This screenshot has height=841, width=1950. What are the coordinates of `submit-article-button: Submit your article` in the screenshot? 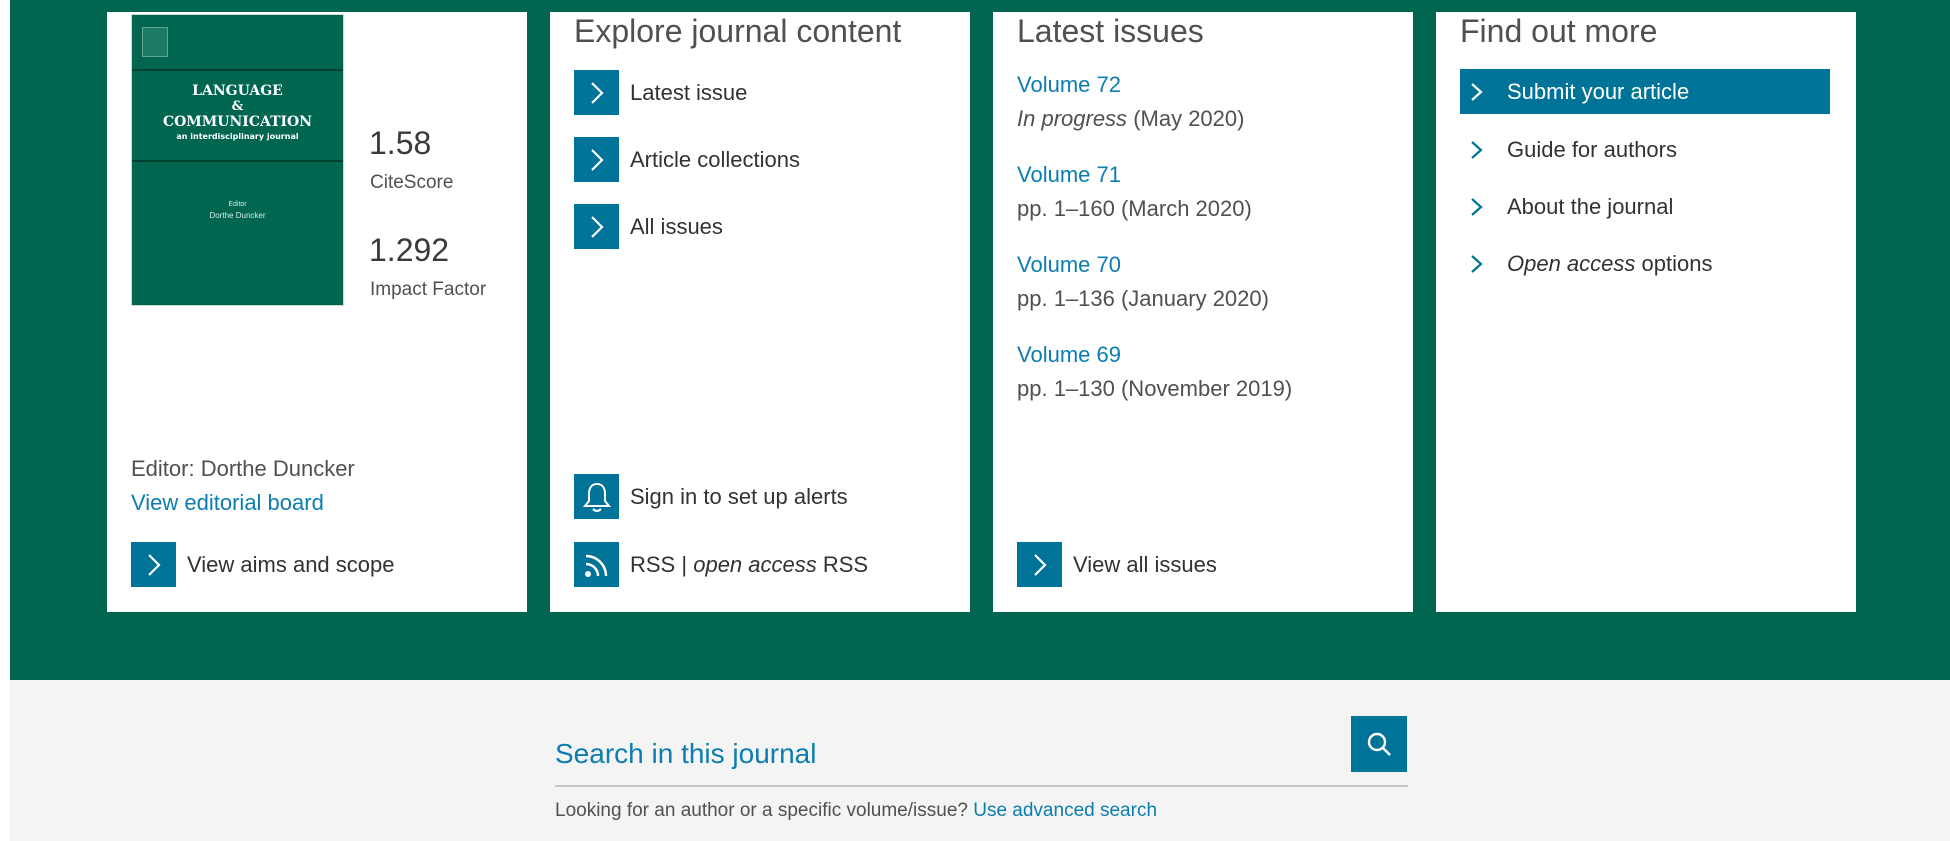 It's located at (1645, 91).